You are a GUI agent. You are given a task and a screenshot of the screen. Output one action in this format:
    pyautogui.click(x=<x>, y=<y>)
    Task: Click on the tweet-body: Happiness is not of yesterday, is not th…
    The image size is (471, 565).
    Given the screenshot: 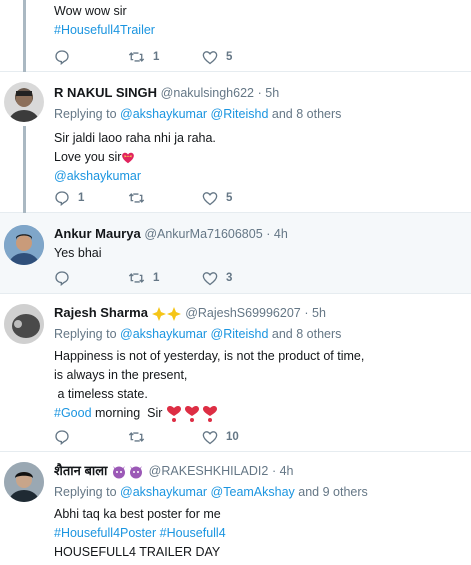 What is the action you would take?
    pyautogui.click(x=209, y=385)
    